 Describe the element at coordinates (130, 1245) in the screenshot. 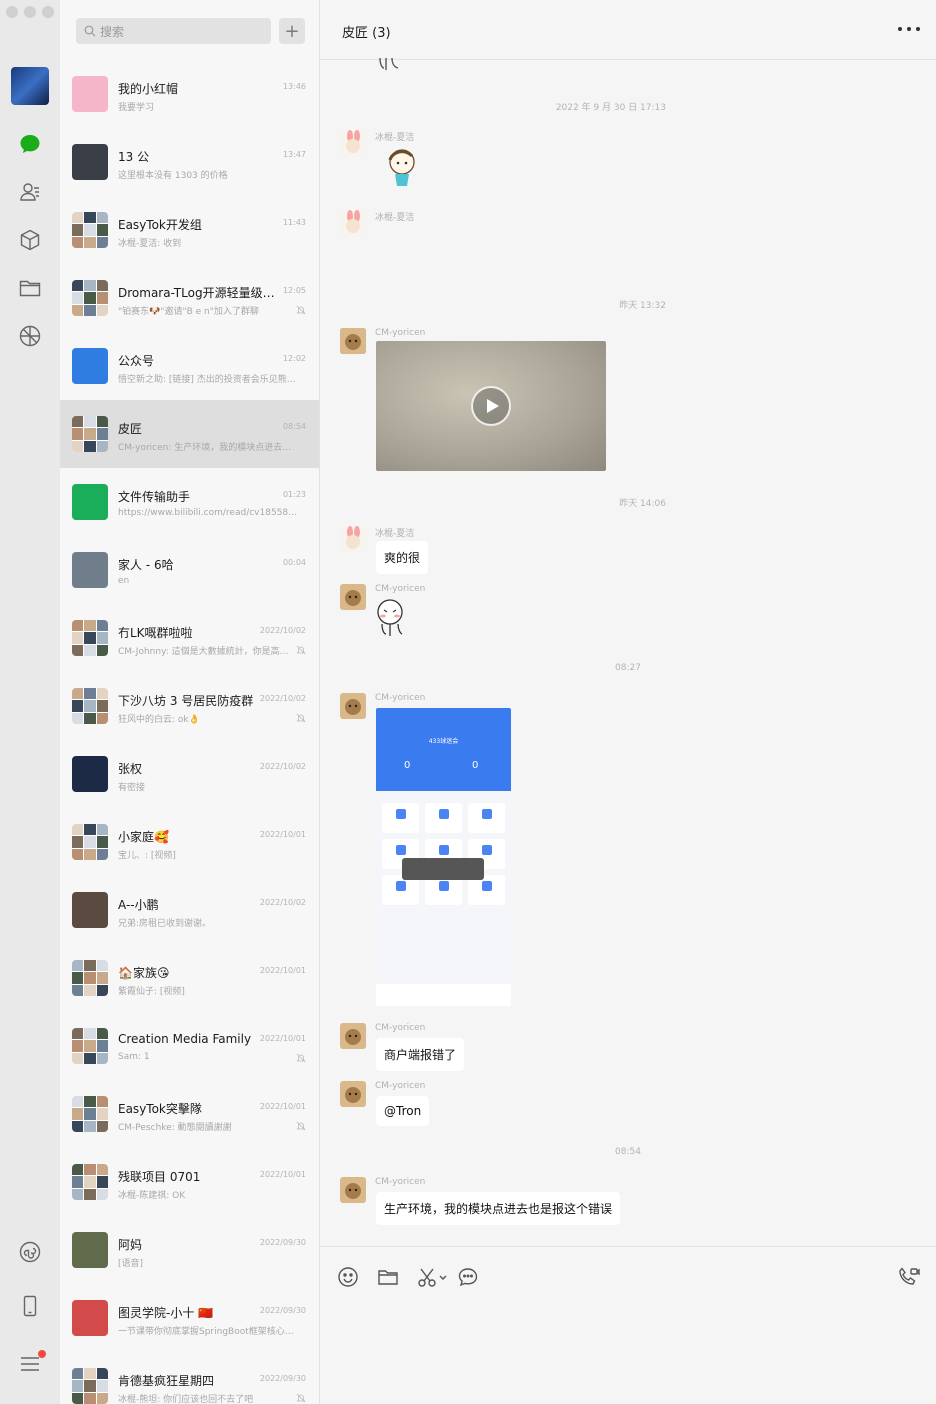

I see `conversation-name: 阿妈` at that location.